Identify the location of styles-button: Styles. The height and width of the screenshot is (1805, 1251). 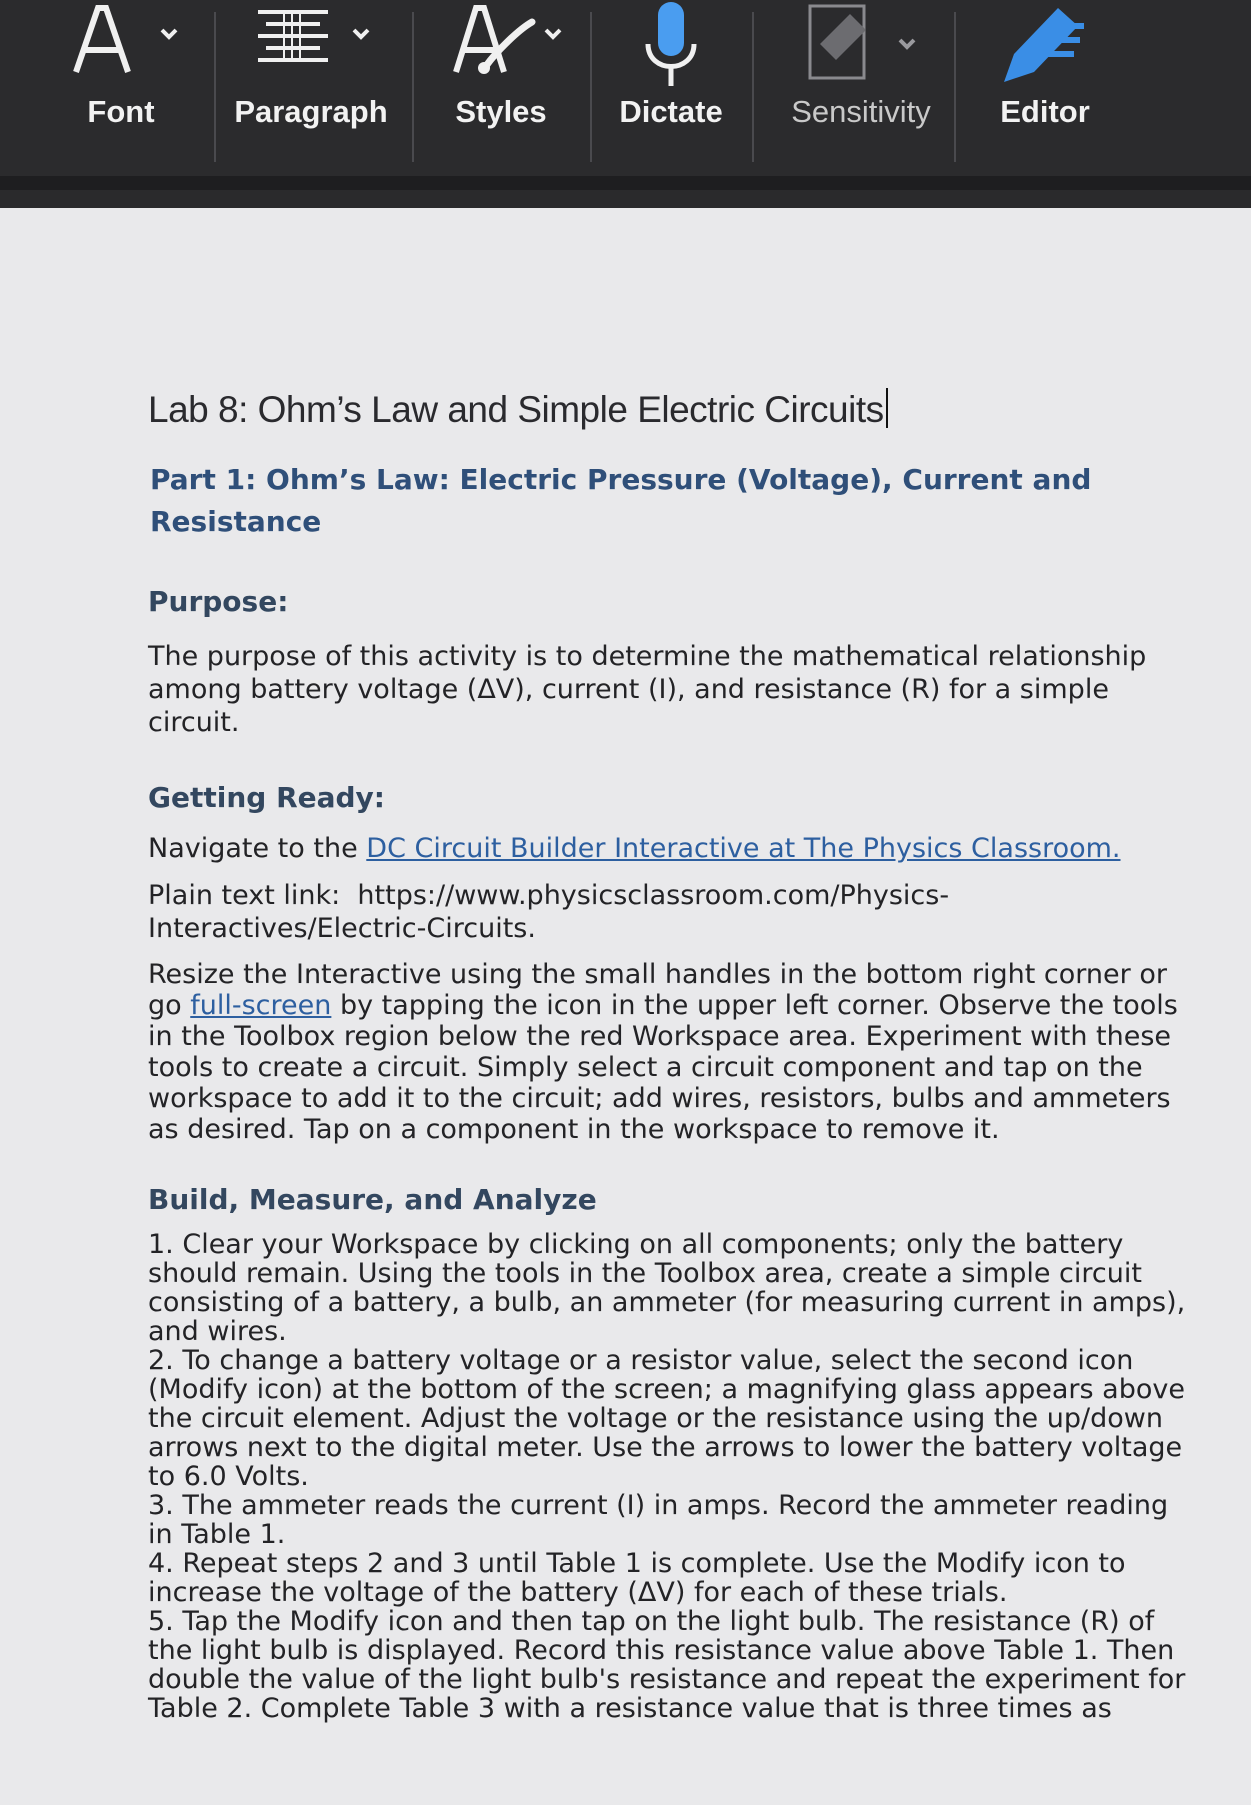
(501, 85).